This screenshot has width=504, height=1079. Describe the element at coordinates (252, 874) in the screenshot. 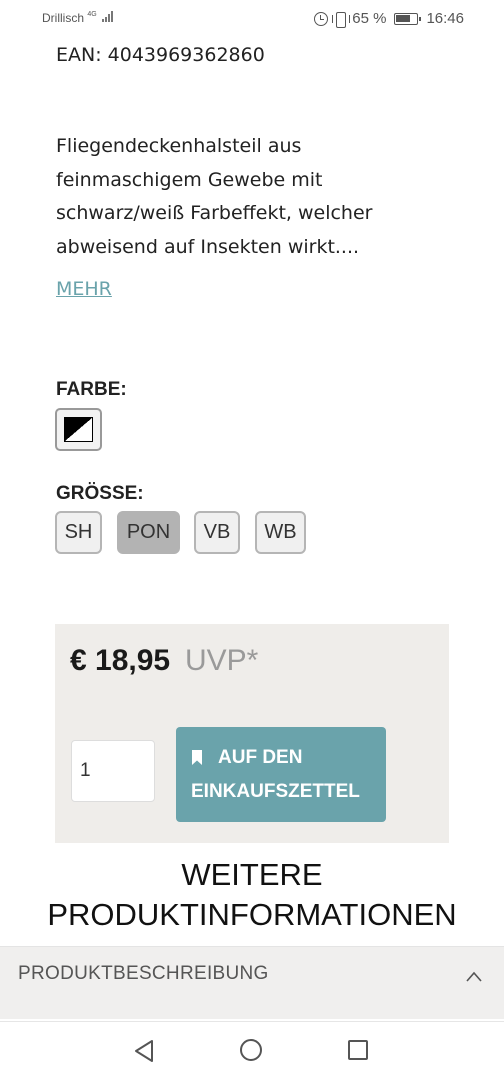

I see `more-info-heading-line1: WEITERE` at that location.